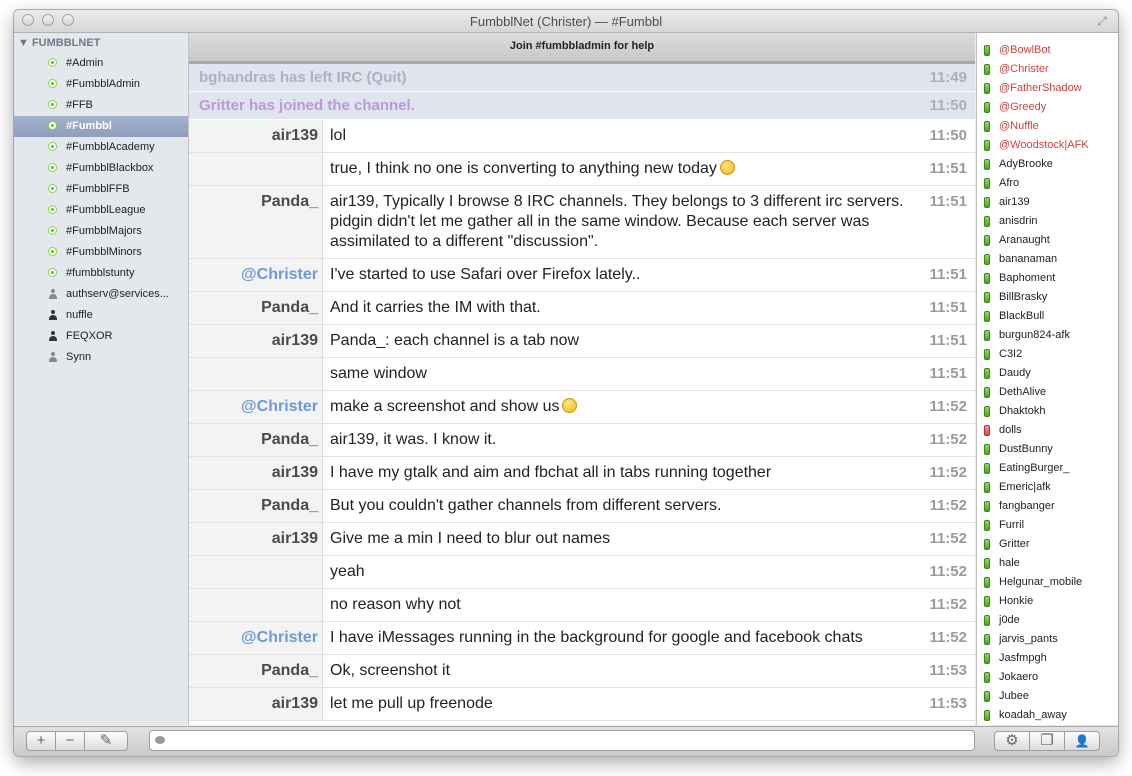 This screenshot has width=1132, height=776. Describe the element at coordinates (1047, 601) in the screenshot. I see `user-list-item: Honkie` at that location.